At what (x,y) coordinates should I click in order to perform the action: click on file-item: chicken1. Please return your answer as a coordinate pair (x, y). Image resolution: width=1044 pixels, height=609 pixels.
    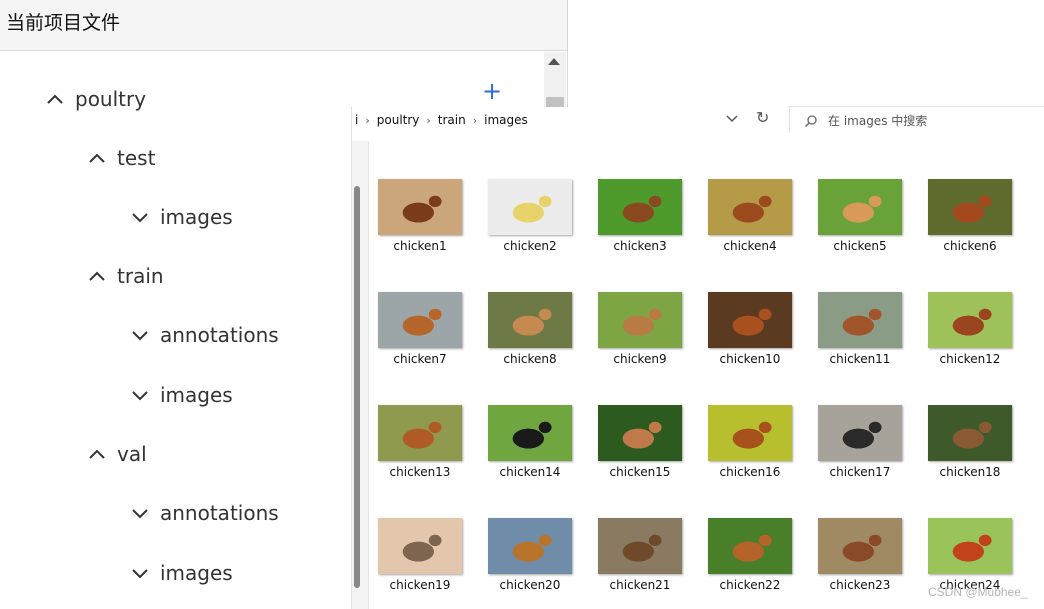
    Looking at the image, I should click on (420, 216).